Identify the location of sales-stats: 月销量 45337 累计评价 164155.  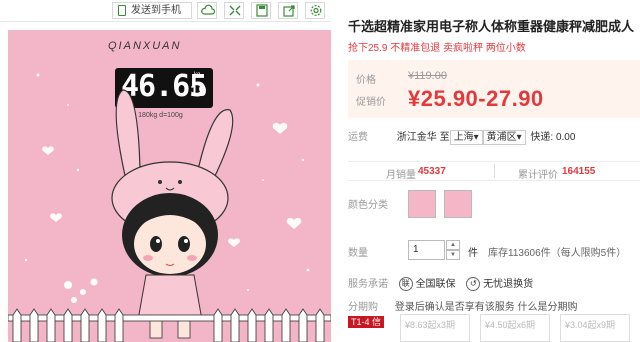
(494, 171).